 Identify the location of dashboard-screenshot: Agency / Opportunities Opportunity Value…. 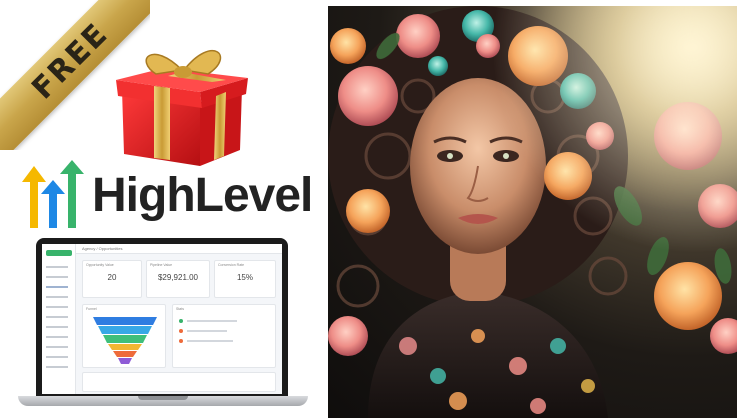
(162, 319).